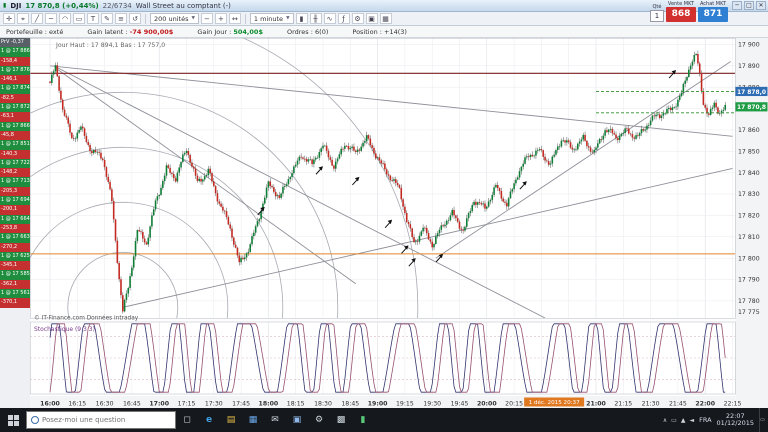 The image size is (768, 432). Describe the element at coordinates (329, 18) in the screenshot. I see `linechart-icon: ∿` at that location.